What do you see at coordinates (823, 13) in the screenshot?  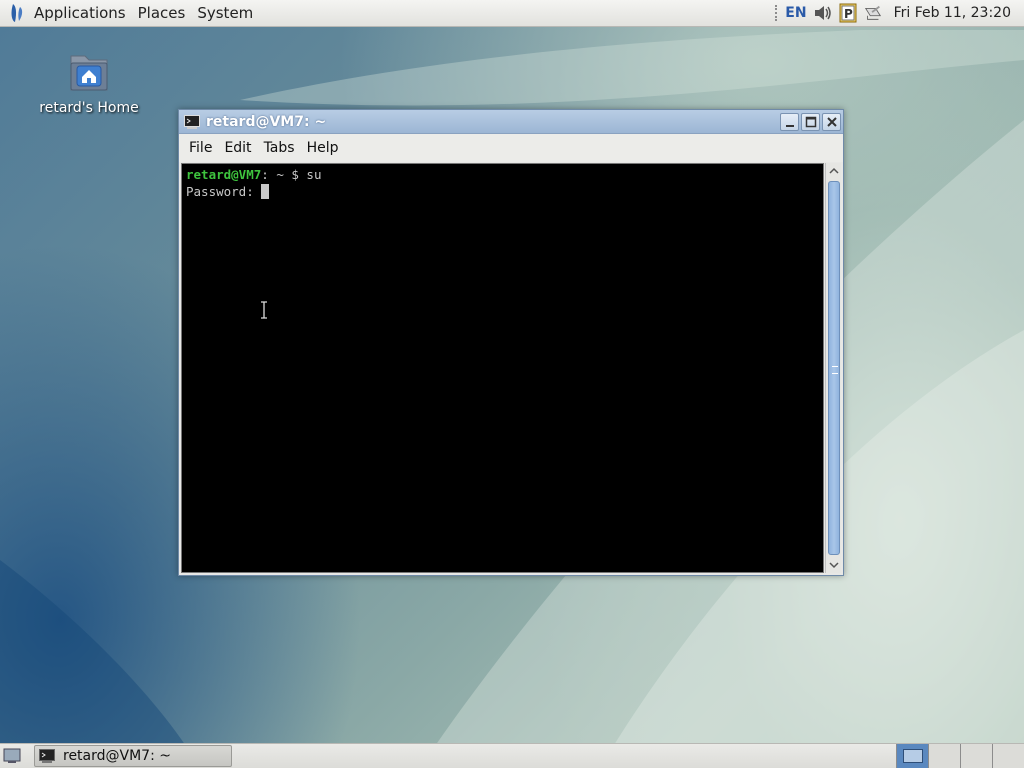 I see `volume-icon` at bounding box center [823, 13].